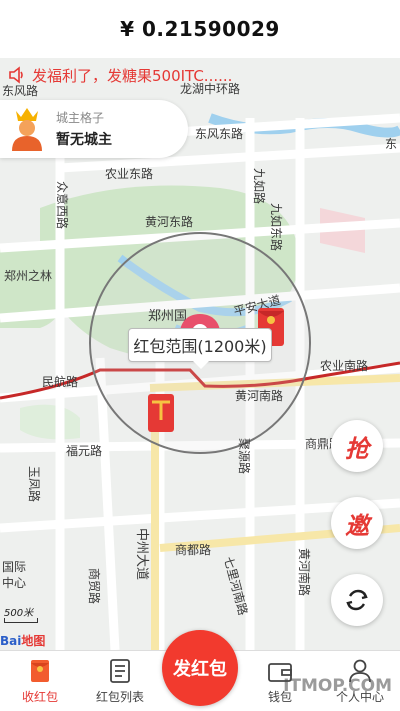 The image size is (400, 711). I want to click on grab-label: 抢, so click(357, 448).